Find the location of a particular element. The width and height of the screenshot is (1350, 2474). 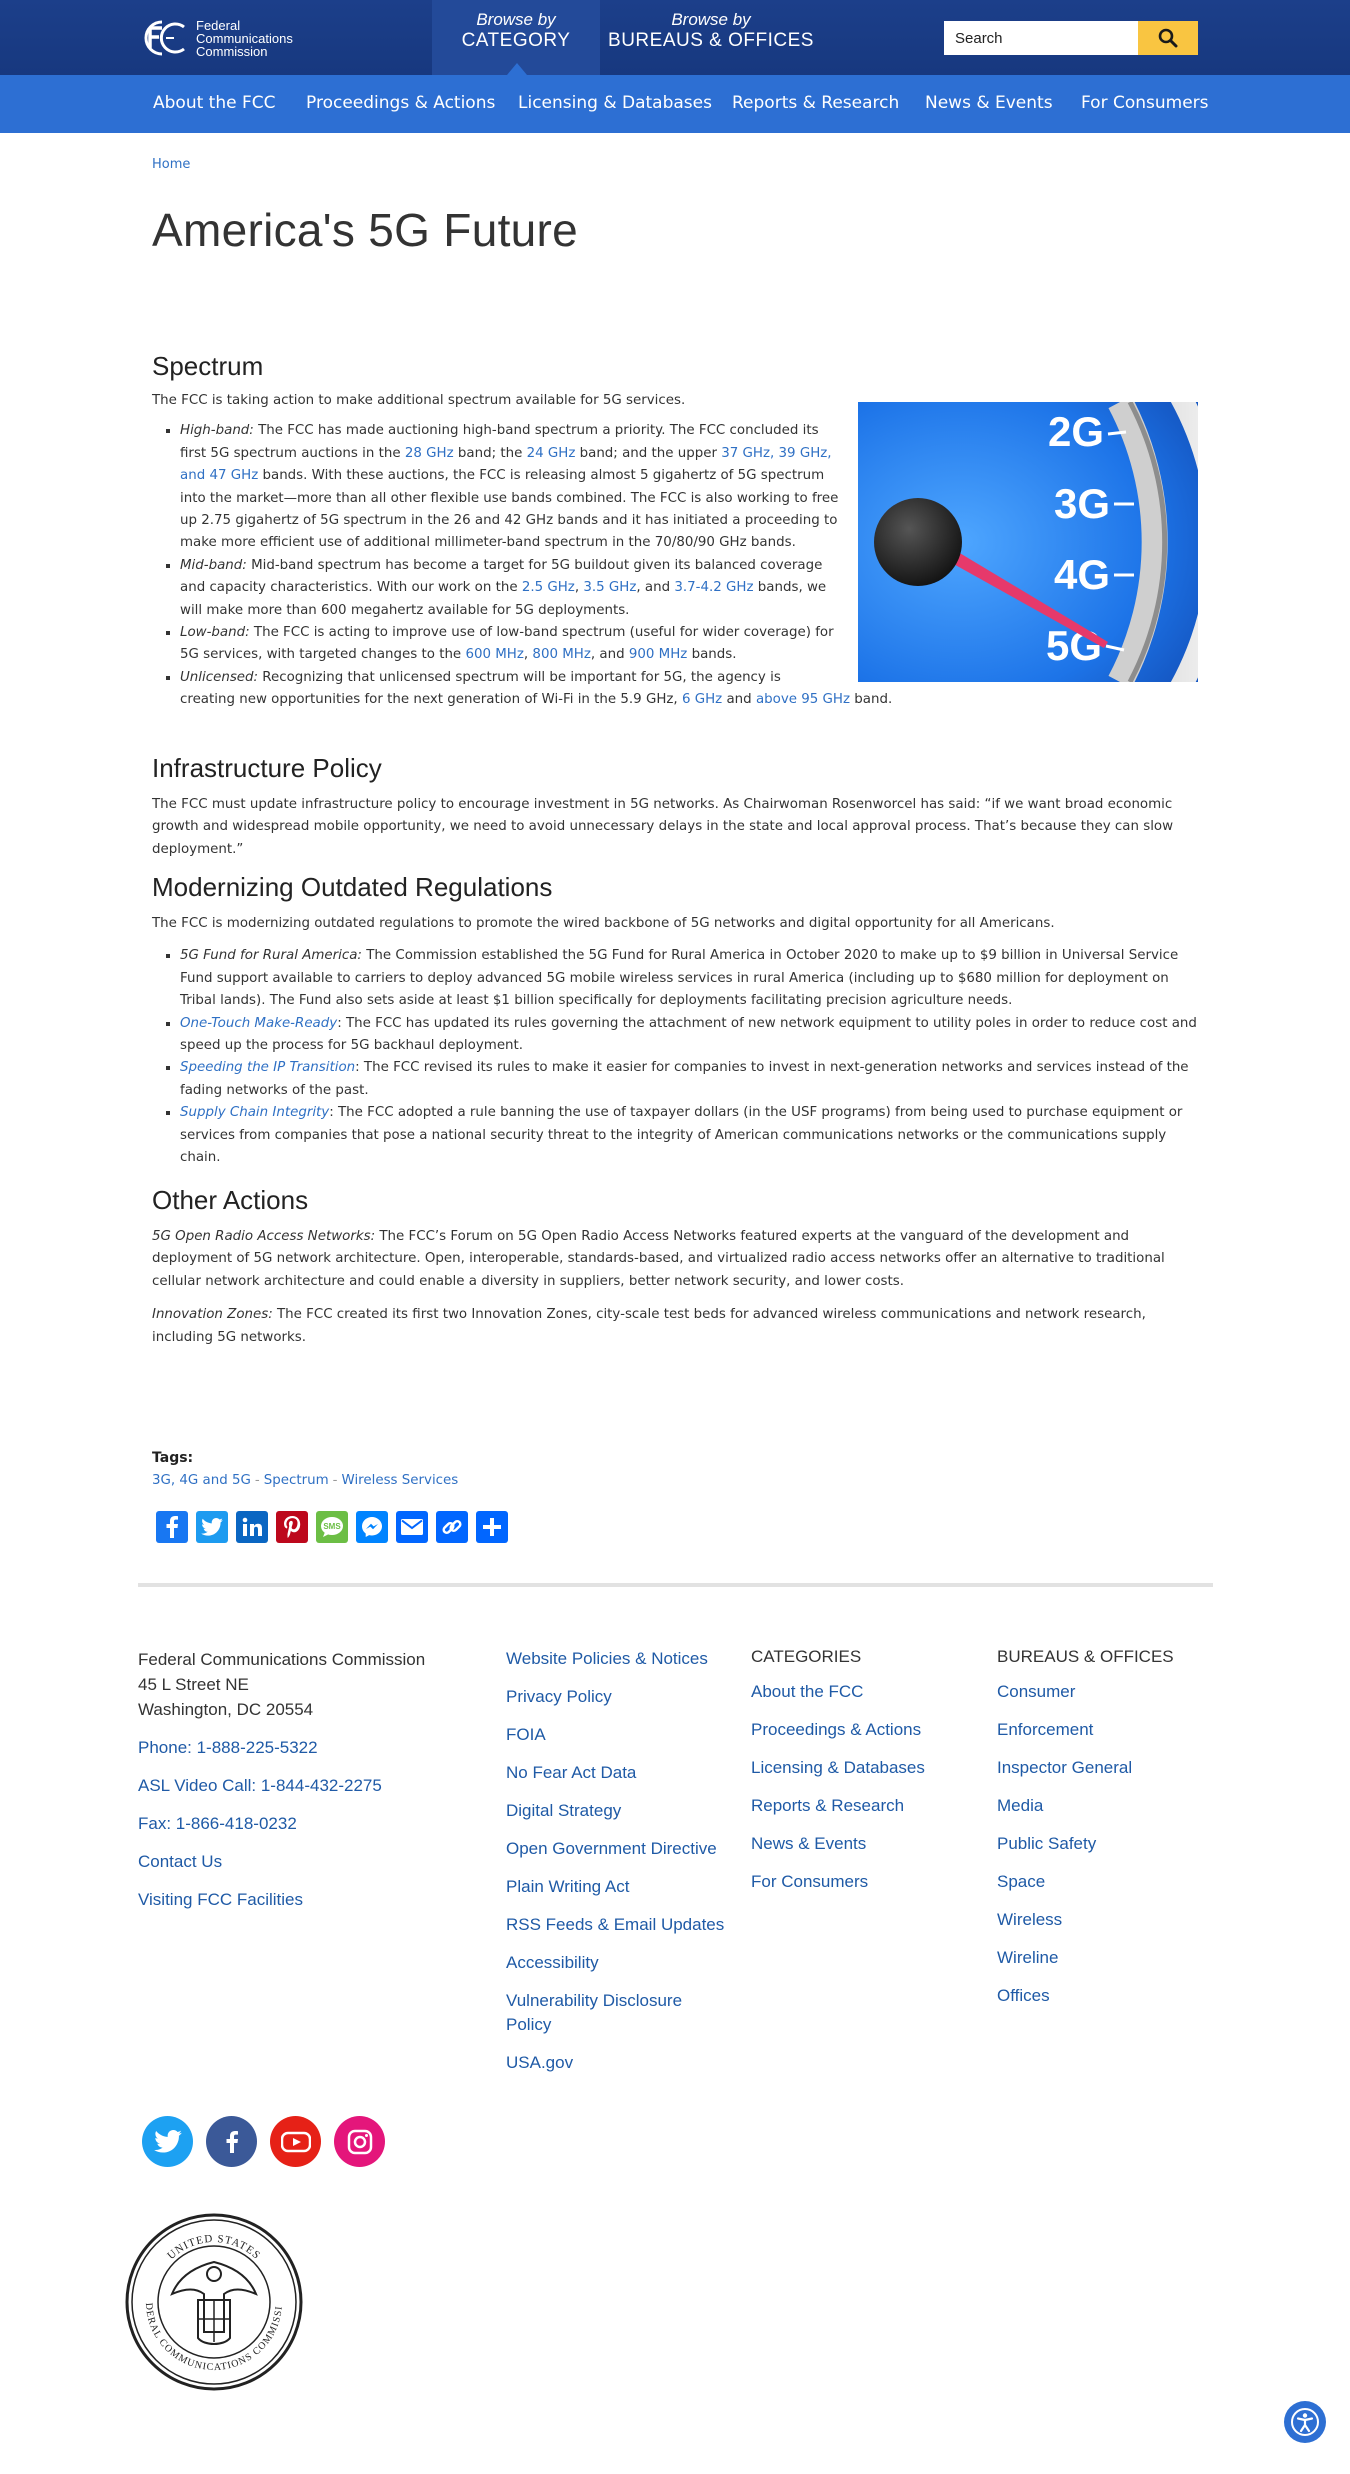

page-title: America's 5G Future is located at coordinates (365, 230).